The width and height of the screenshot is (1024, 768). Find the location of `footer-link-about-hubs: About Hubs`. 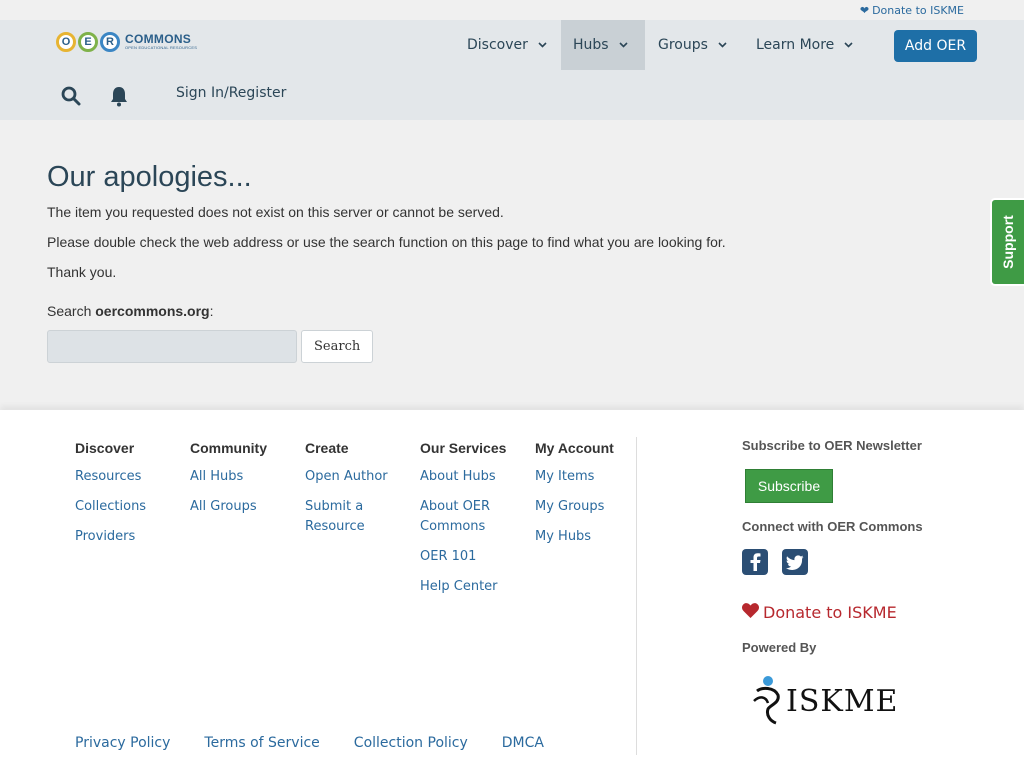

footer-link-about-hubs: About Hubs is located at coordinates (465, 477).